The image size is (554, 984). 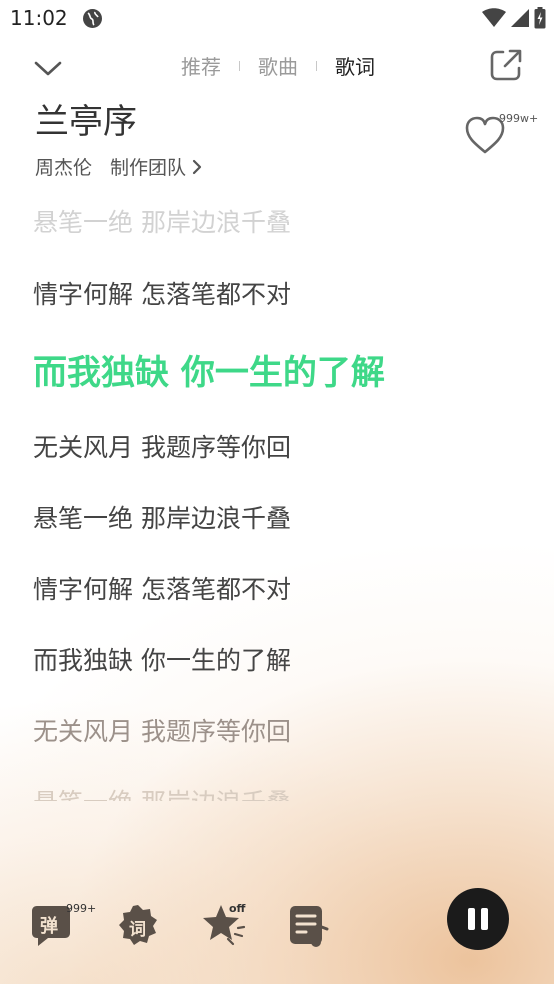 I want to click on credits-label: 制作团队, so click(x=148, y=168).